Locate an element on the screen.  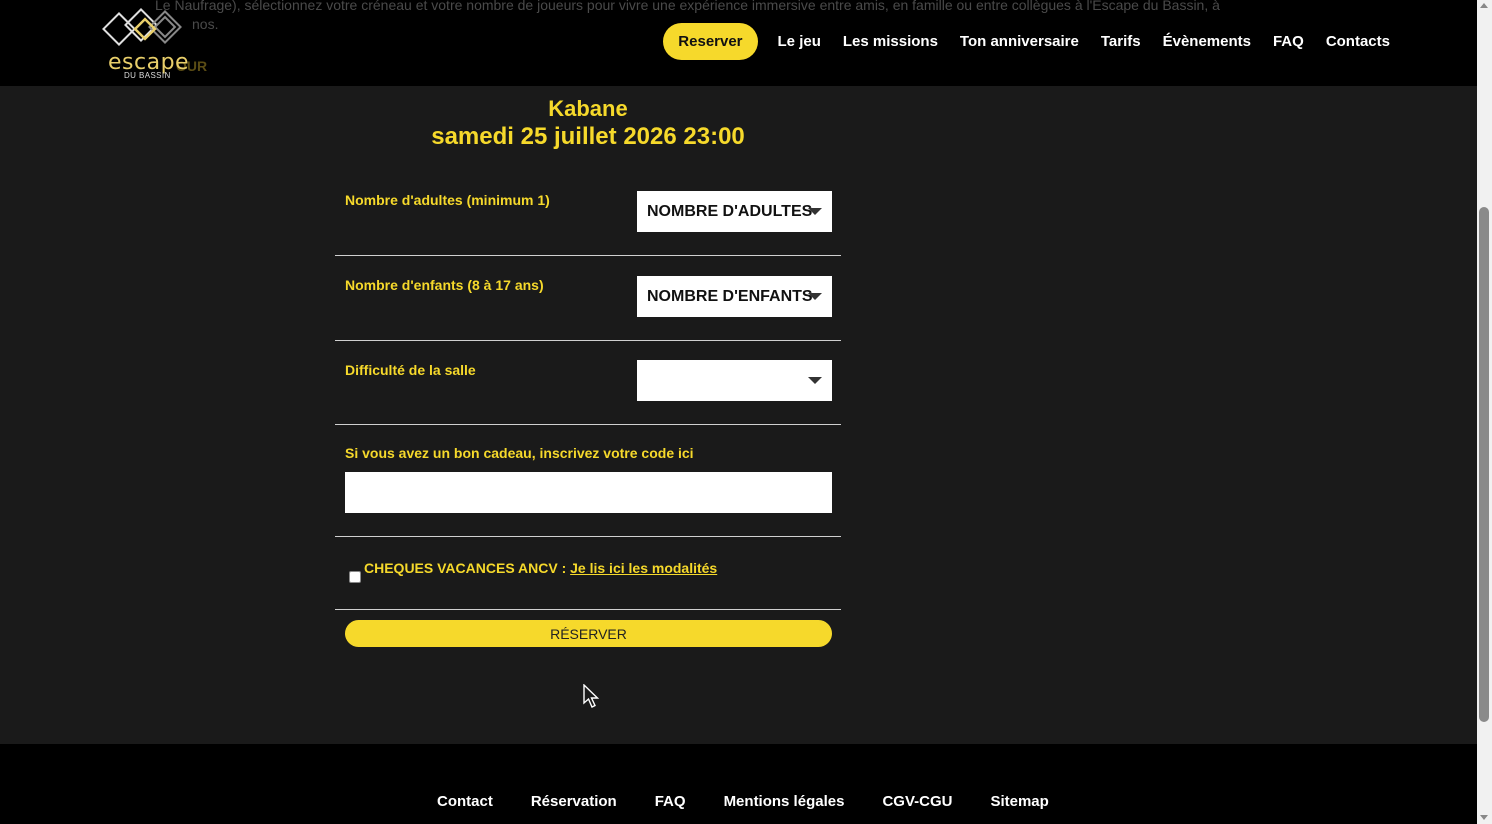
difficulty-select is located at coordinates (734, 380).